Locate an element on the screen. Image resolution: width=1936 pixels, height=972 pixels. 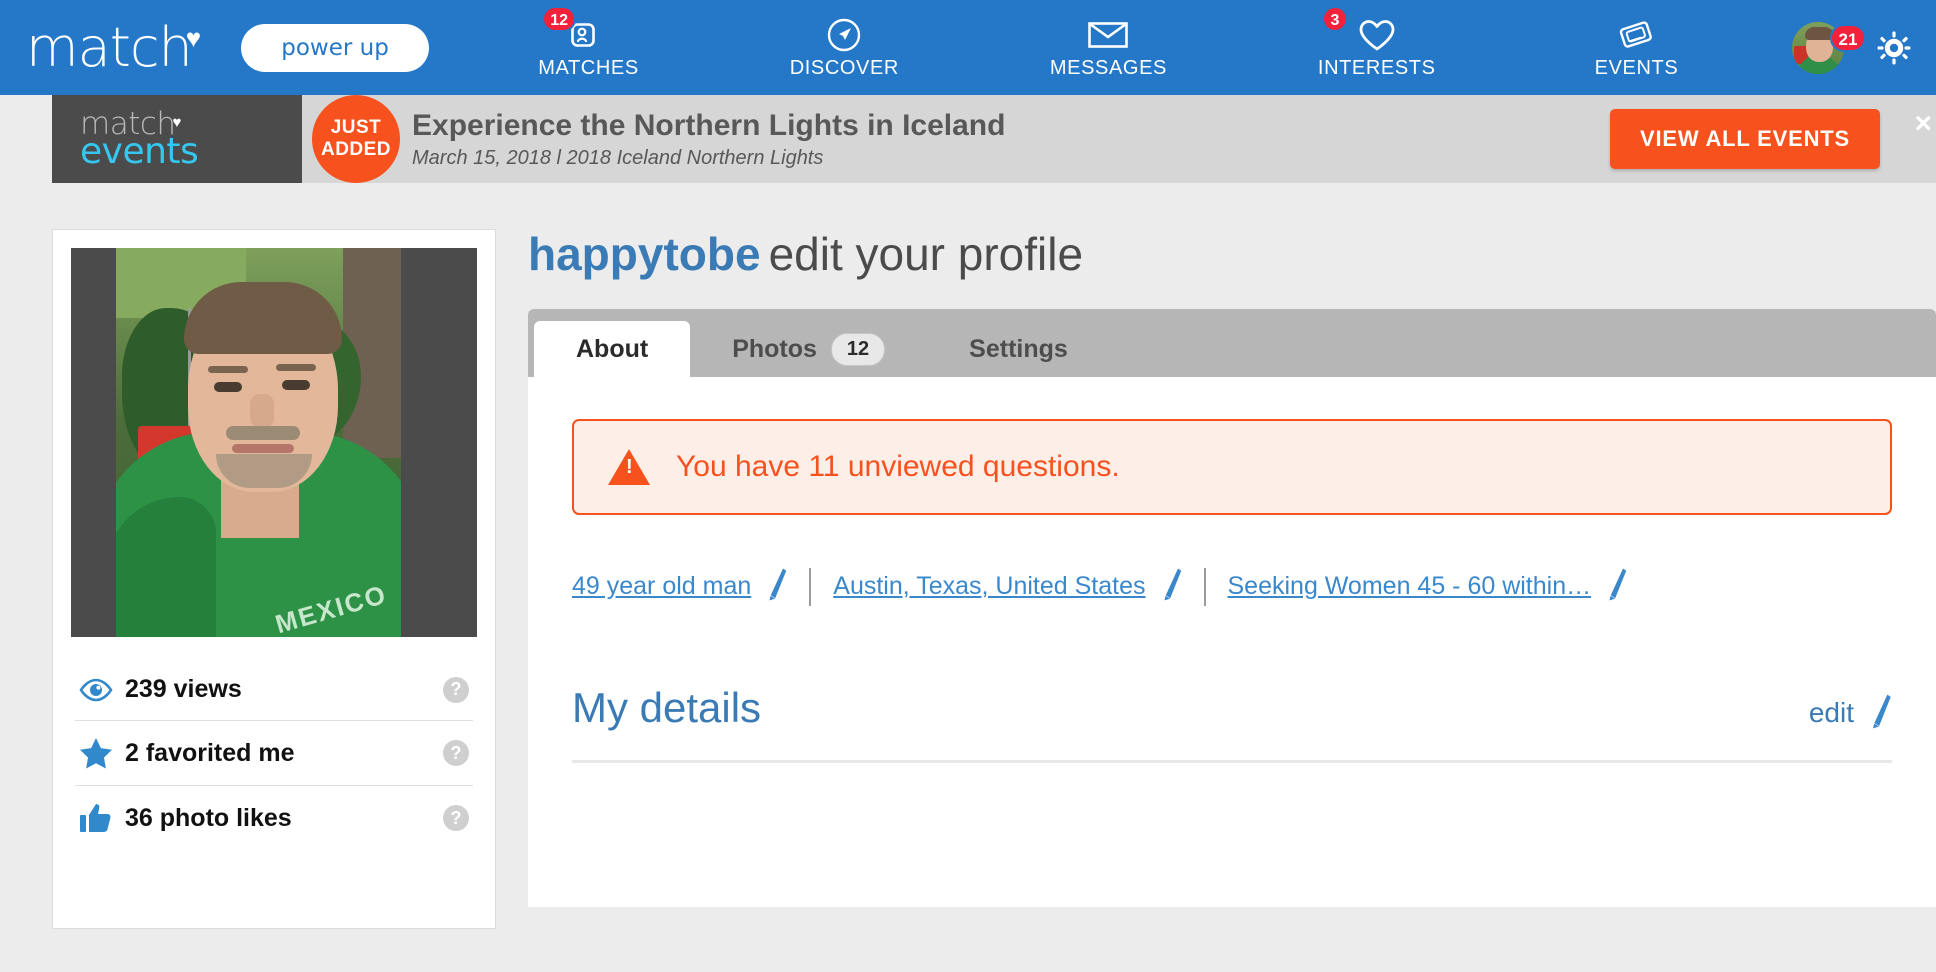
detail-link-age-group: 49 year old man is located at coordinates (690, 586).